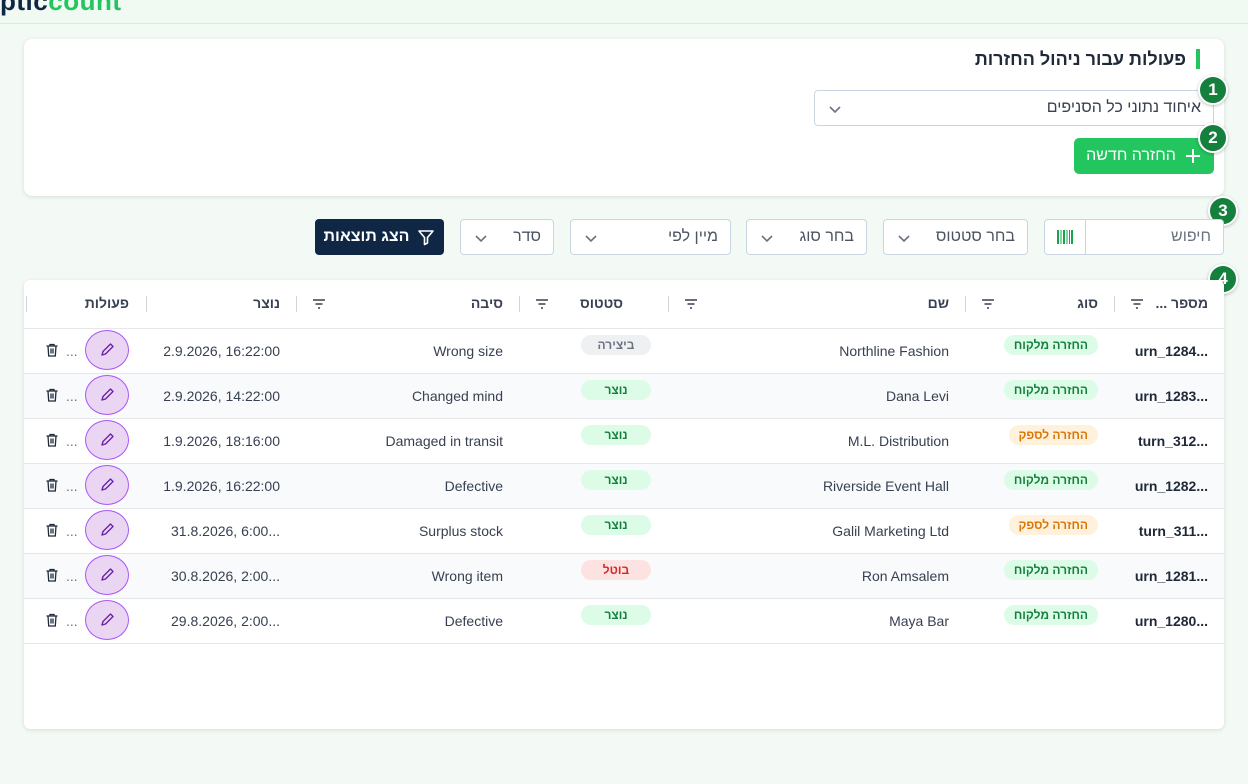  Describe the element at coordinates (1131, 155) in the screenshot. I see `new-return-label: החזרה חדשה` at that location.